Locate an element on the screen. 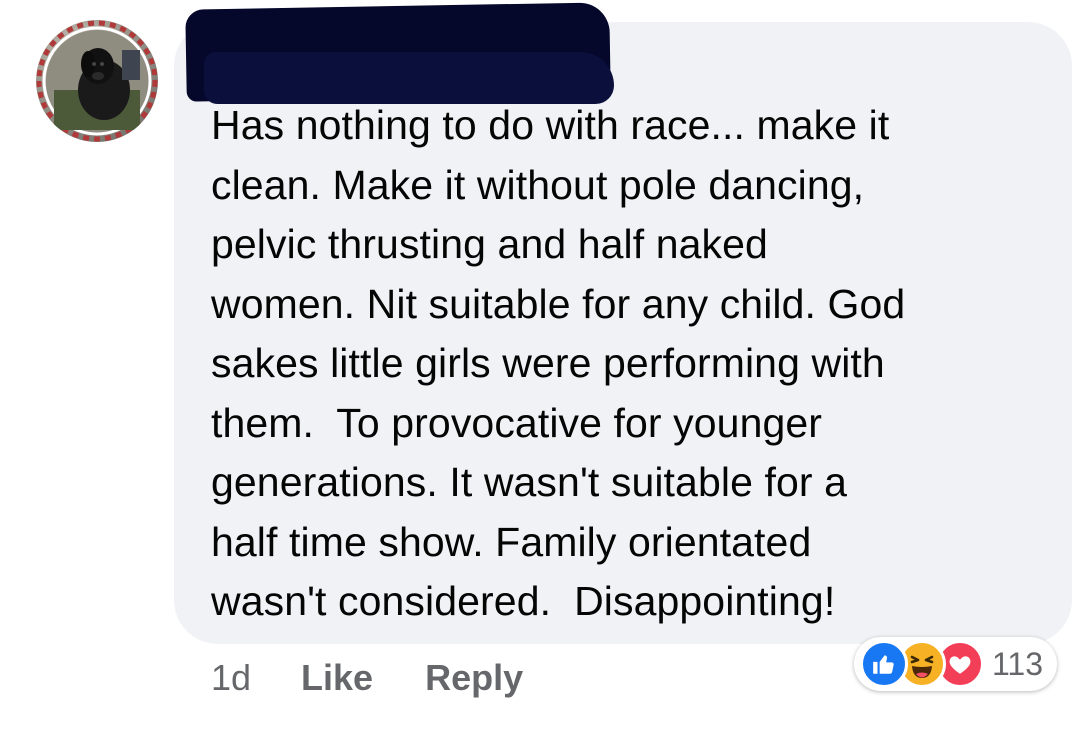 The width and height of the screenshot is (1091, 732). dog-photo-icon is located at coordinates (97, 81).